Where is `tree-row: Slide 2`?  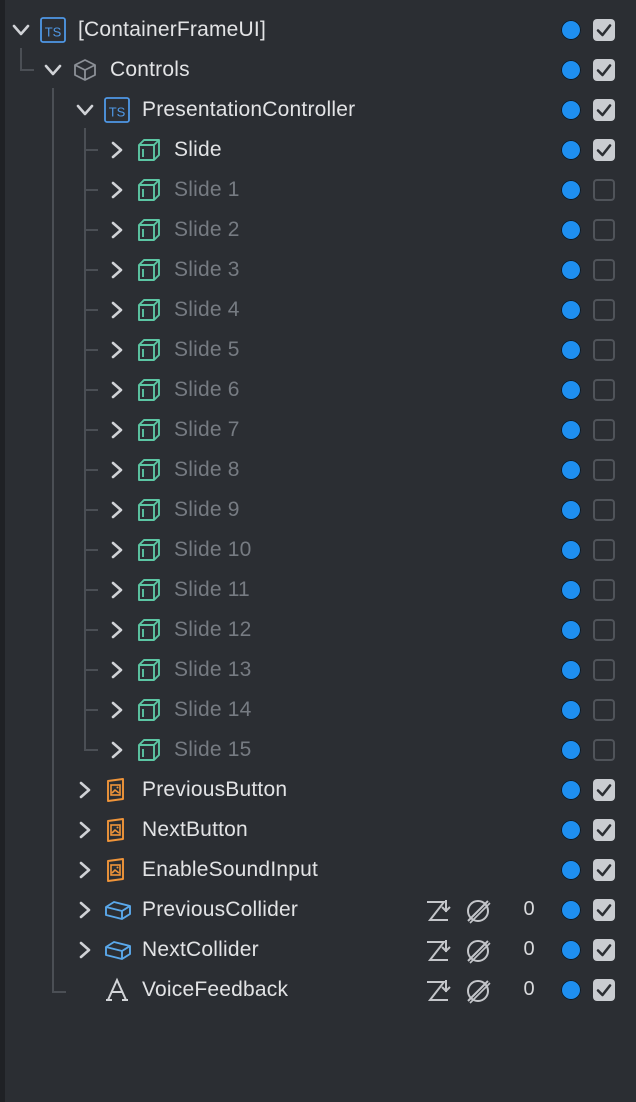
tree-row: Slide 2 is located at coordinates (318, 230).